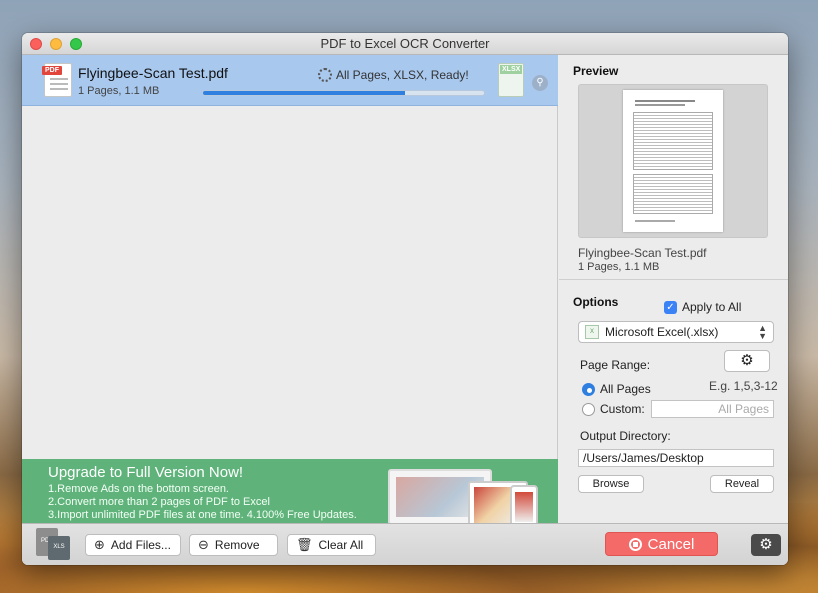 This screenshot has width=818, height=593. What do you see at coordinates (304, 93) in the screenshot?
I see `progress-fill` at bounding box center [304, 93].